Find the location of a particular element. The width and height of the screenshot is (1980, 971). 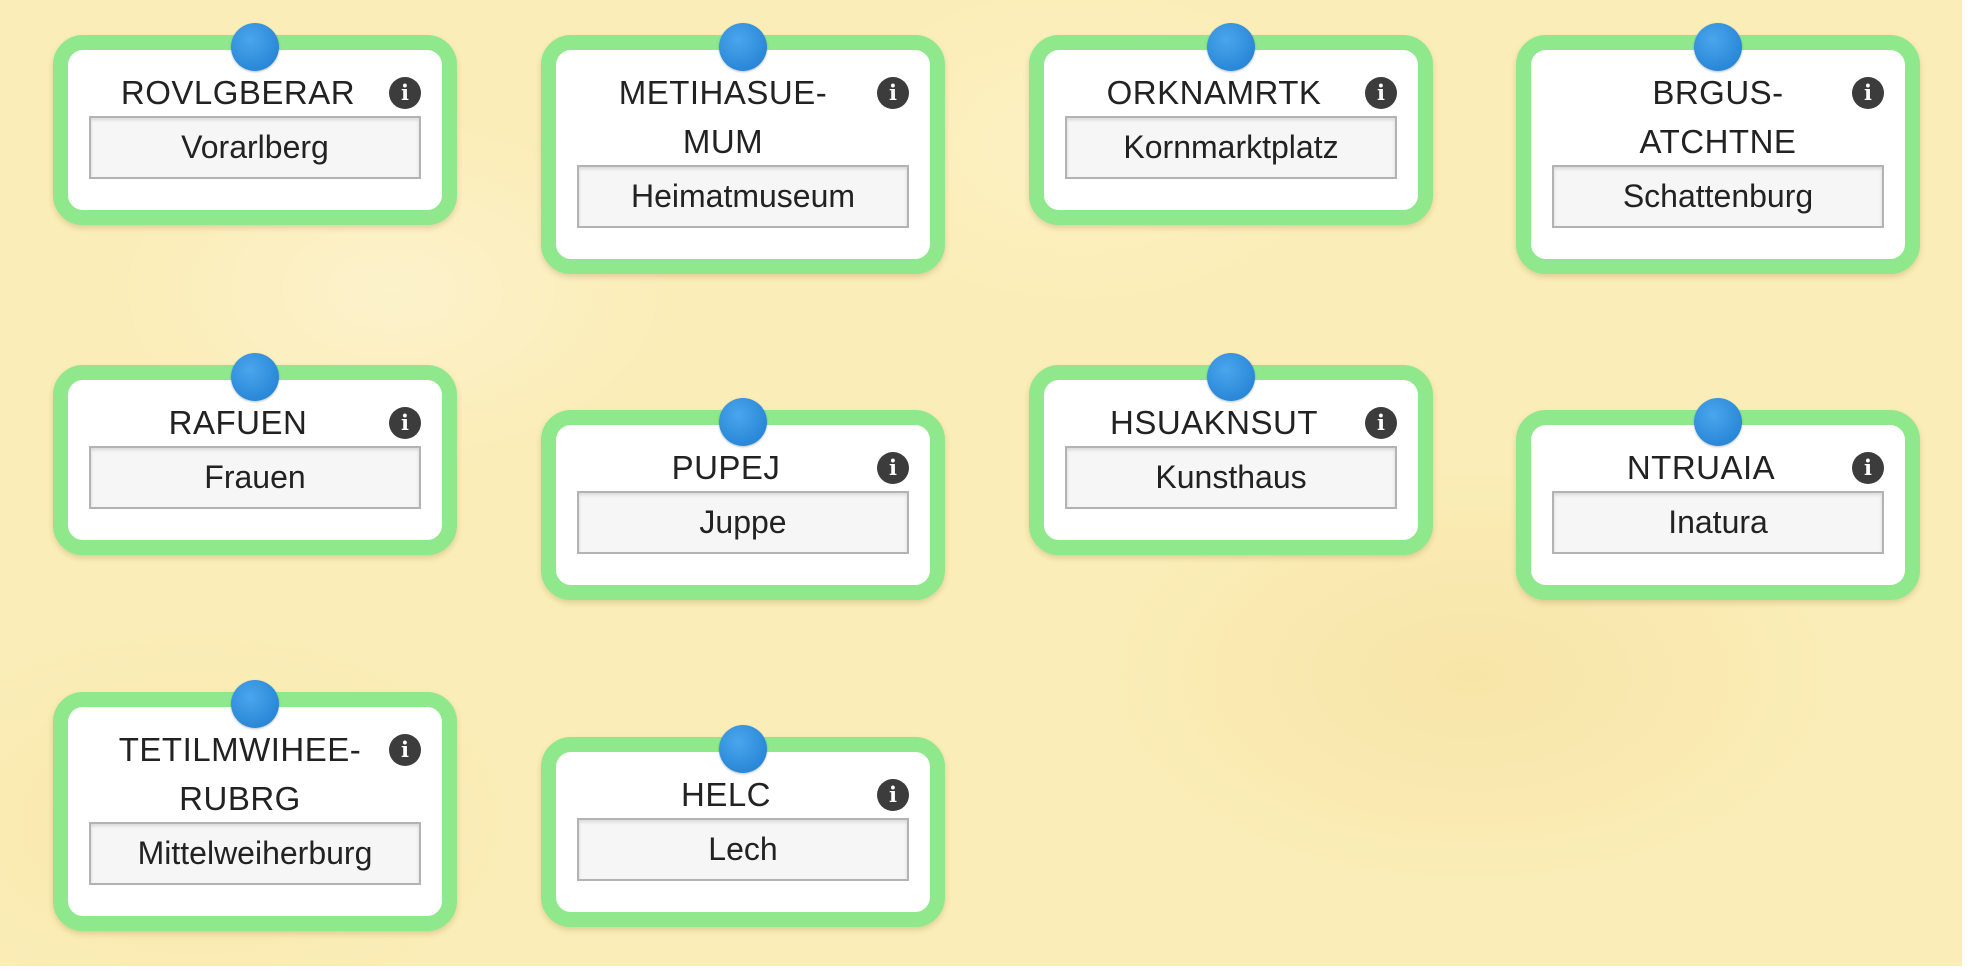

answer-field: Vorarlberg is located at coordinates (255, 147).